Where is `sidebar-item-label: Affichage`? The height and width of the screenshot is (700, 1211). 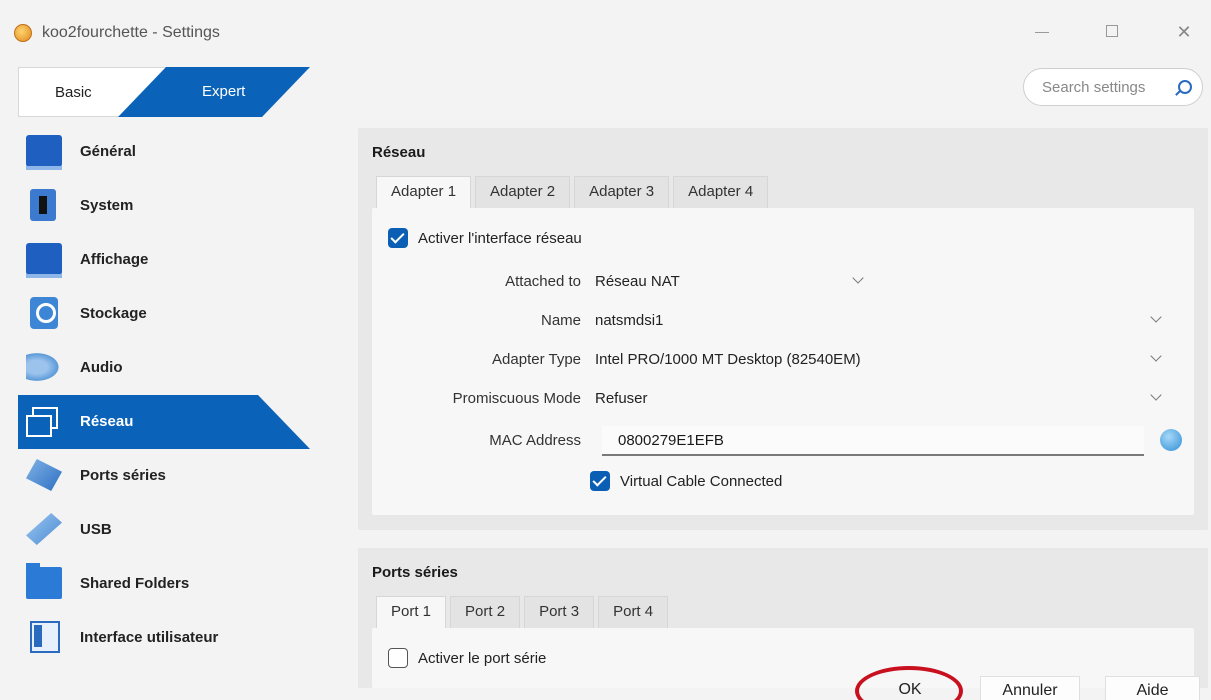
sidebar-item-label: Affichage is located at coordinates (114, 259).